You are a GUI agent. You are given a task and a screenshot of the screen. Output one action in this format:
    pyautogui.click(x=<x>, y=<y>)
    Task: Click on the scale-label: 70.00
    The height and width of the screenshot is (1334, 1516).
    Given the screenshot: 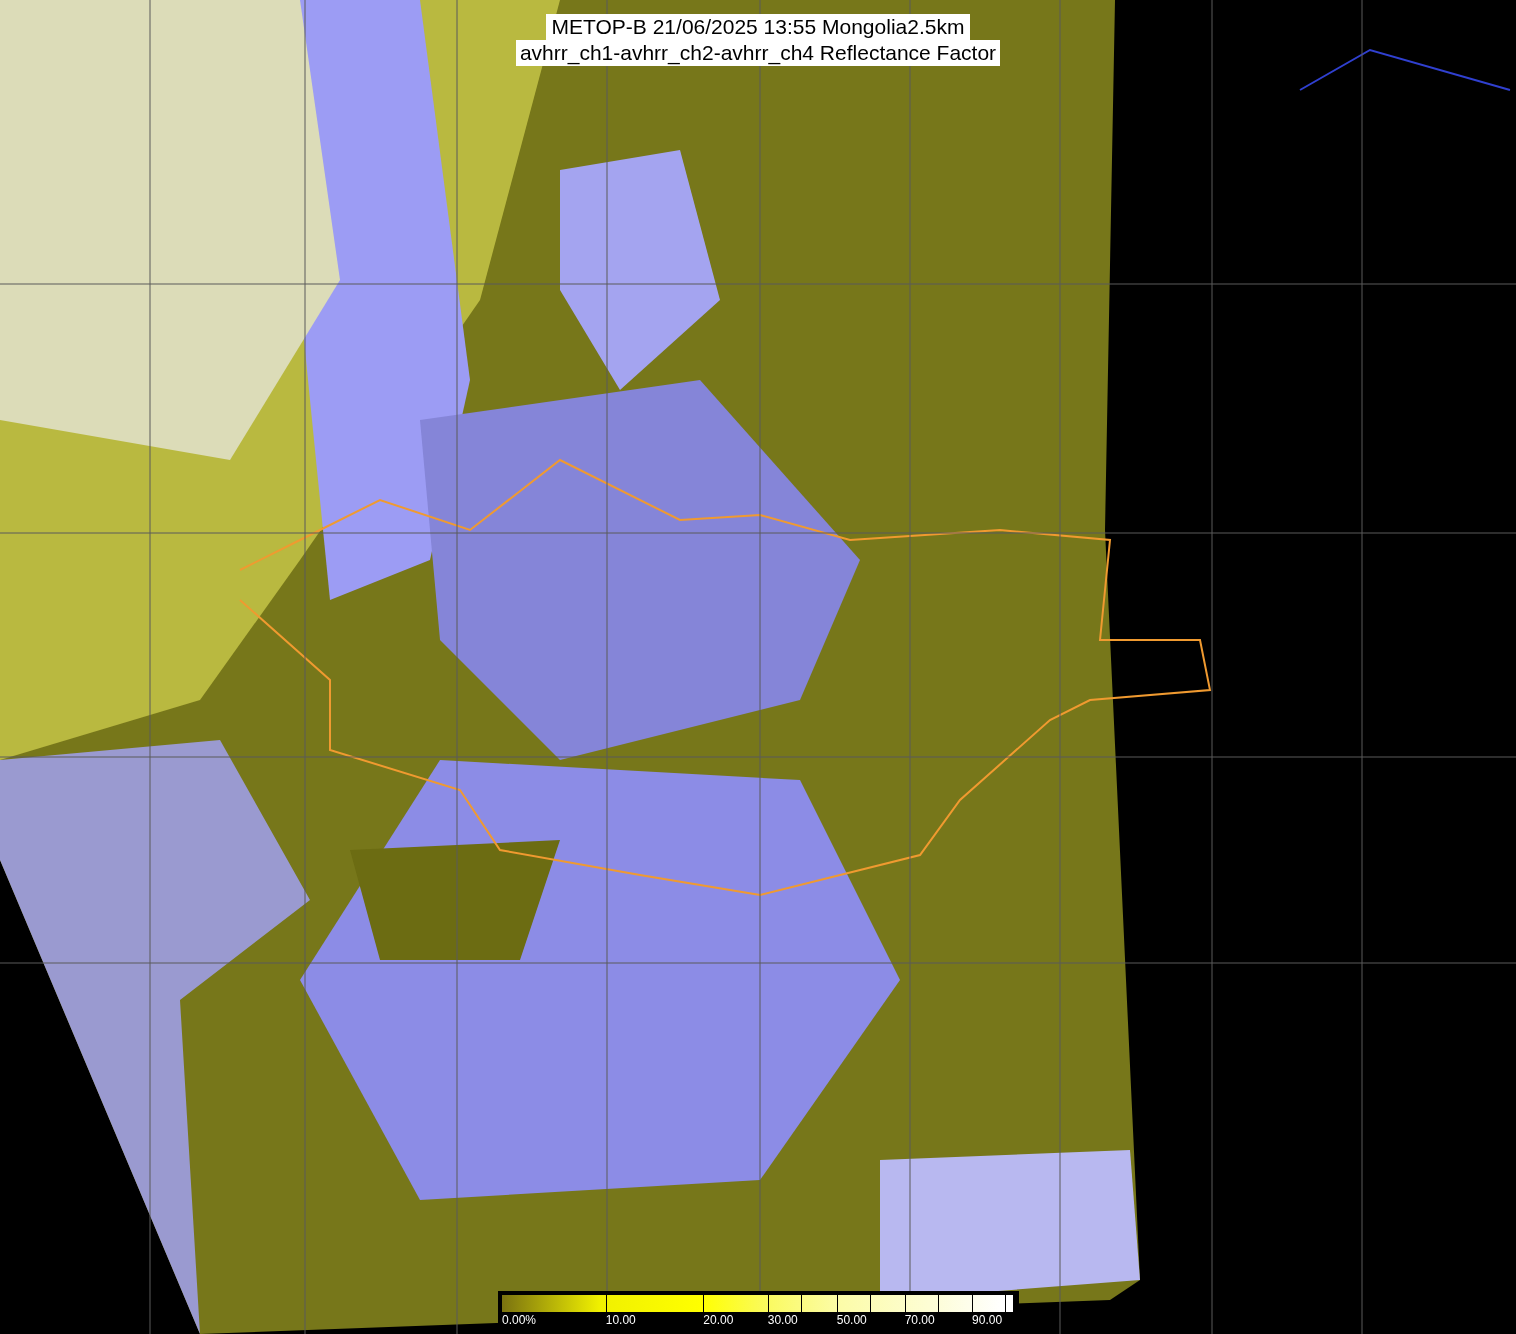 What is the action you would take?
    pyautogui.click(x=919, y=1320)
    